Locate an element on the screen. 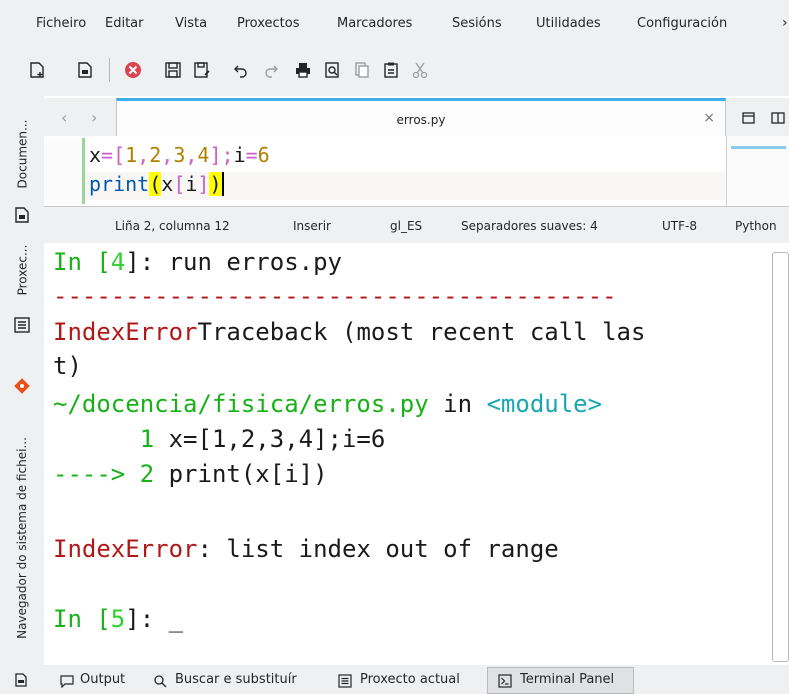 The image size is (789, 694). menu-utilidades: Utilidades is located at coordinates (568, 23).